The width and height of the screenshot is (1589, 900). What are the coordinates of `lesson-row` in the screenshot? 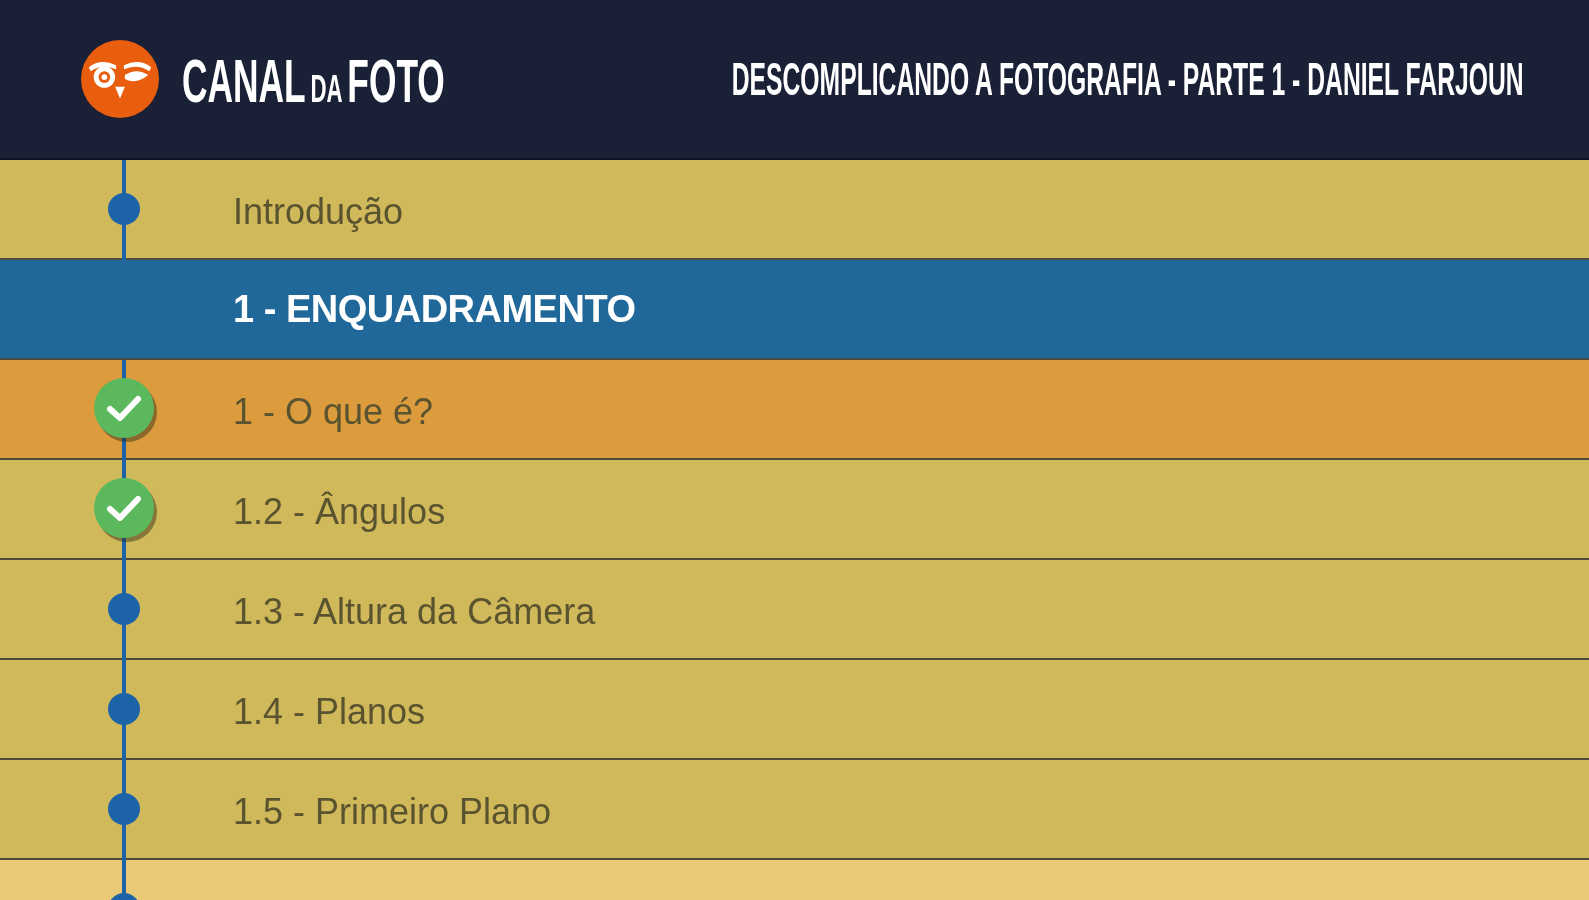 It's located at (794, 880).